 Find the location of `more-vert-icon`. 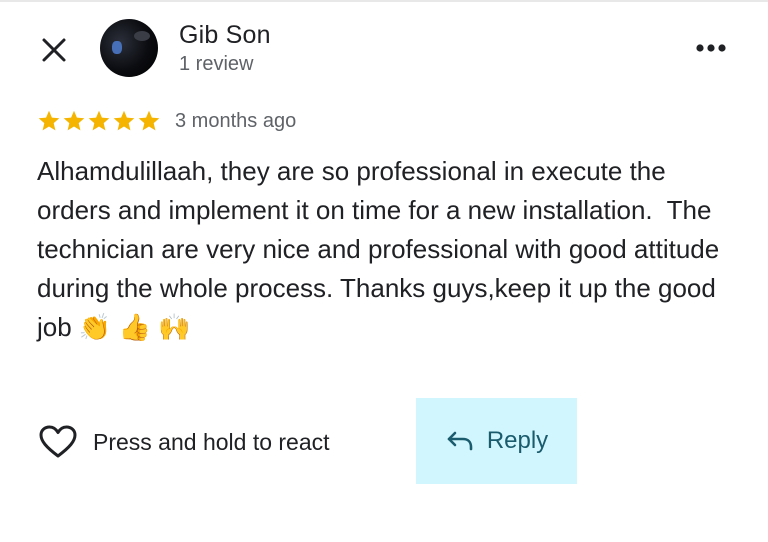

more-vert-icon is located at coordinates (711, 48).